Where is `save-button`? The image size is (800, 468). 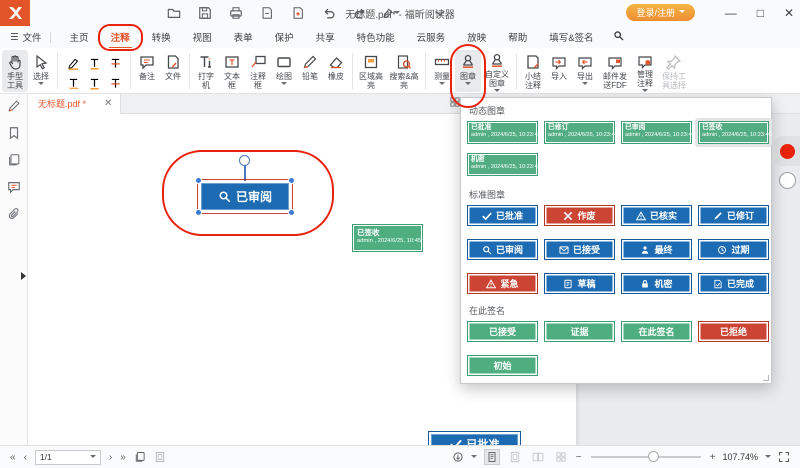
save-button is located at coordinates (205, 13).